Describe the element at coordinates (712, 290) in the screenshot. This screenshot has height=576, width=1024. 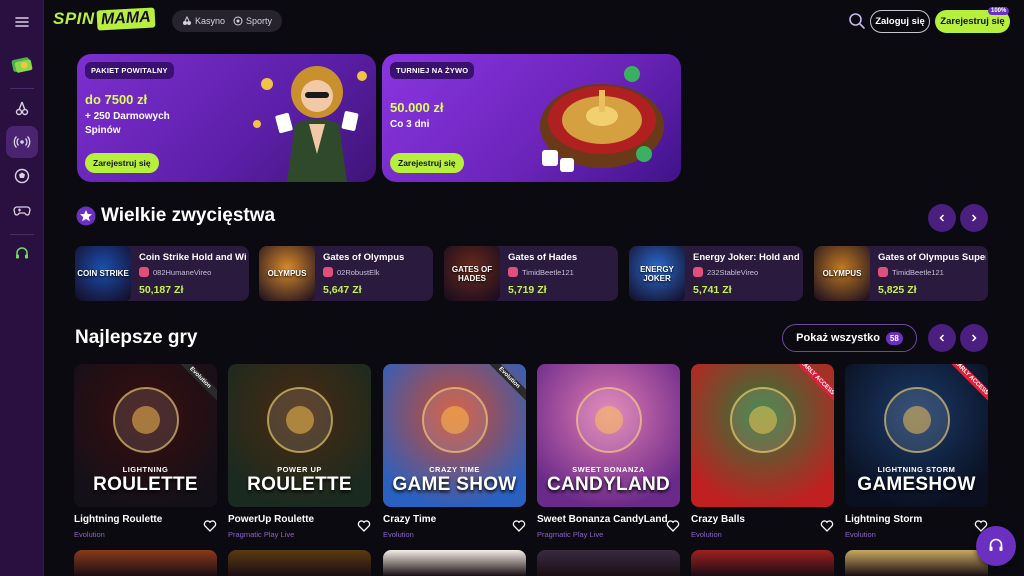
I see `win-amount: 5,741 Zł` at that location.